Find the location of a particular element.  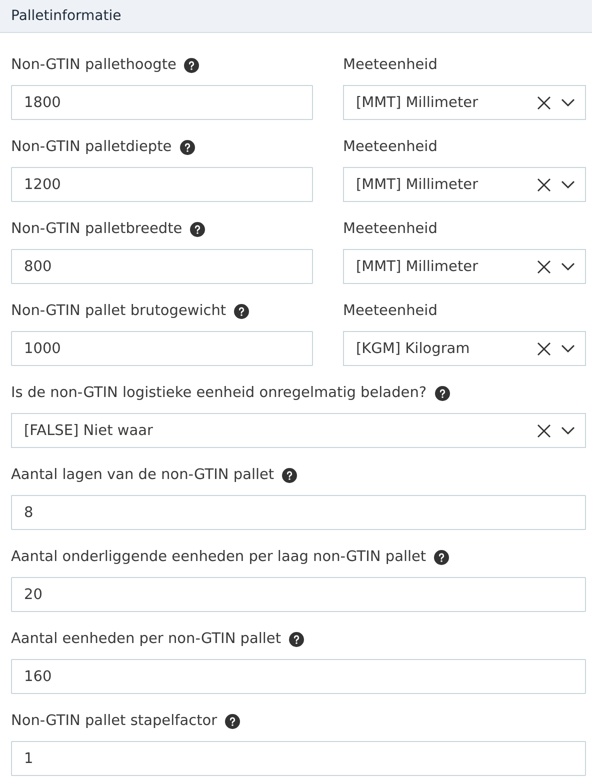

select-field: [KGM] Kilogram is located at coordinates (464, 348).